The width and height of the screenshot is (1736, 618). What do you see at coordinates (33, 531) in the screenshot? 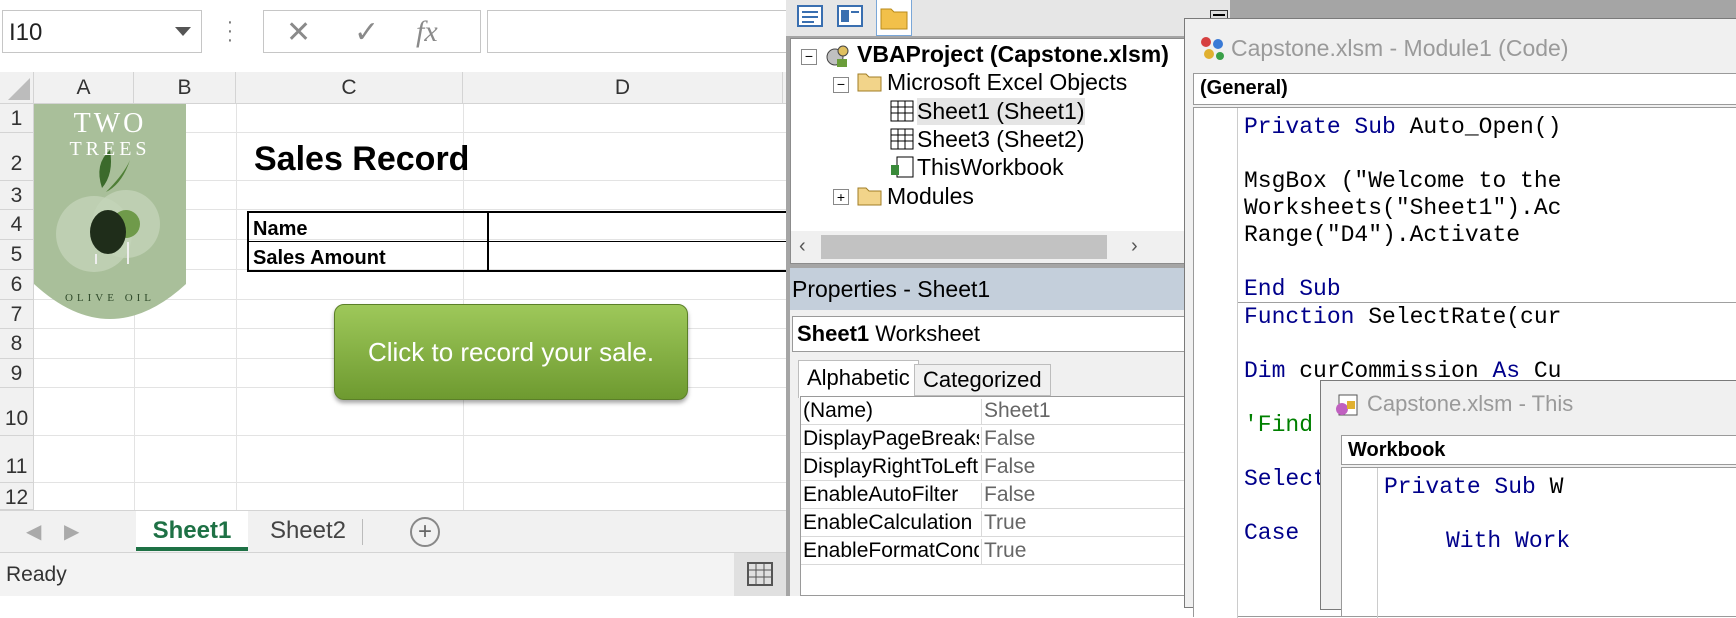
I see `tab-prev-icon: ◀` at bounding box center [33, 531].